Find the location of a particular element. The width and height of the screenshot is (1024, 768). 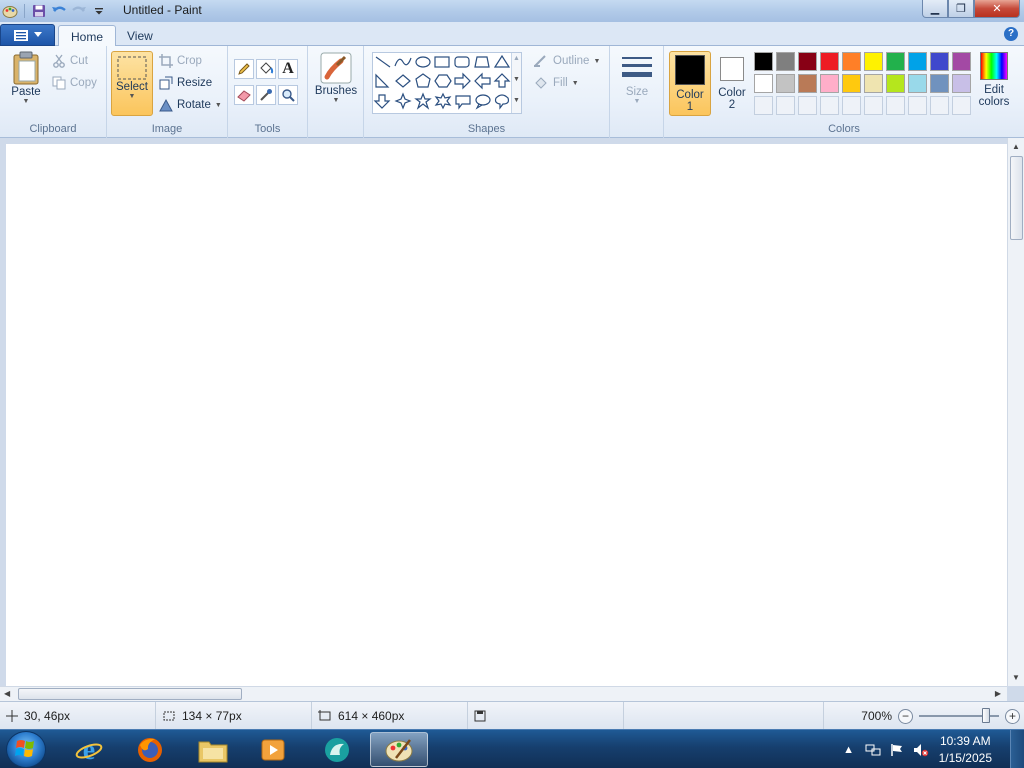

outline-button: Outline ▼ is located at coordinates (566, 61).